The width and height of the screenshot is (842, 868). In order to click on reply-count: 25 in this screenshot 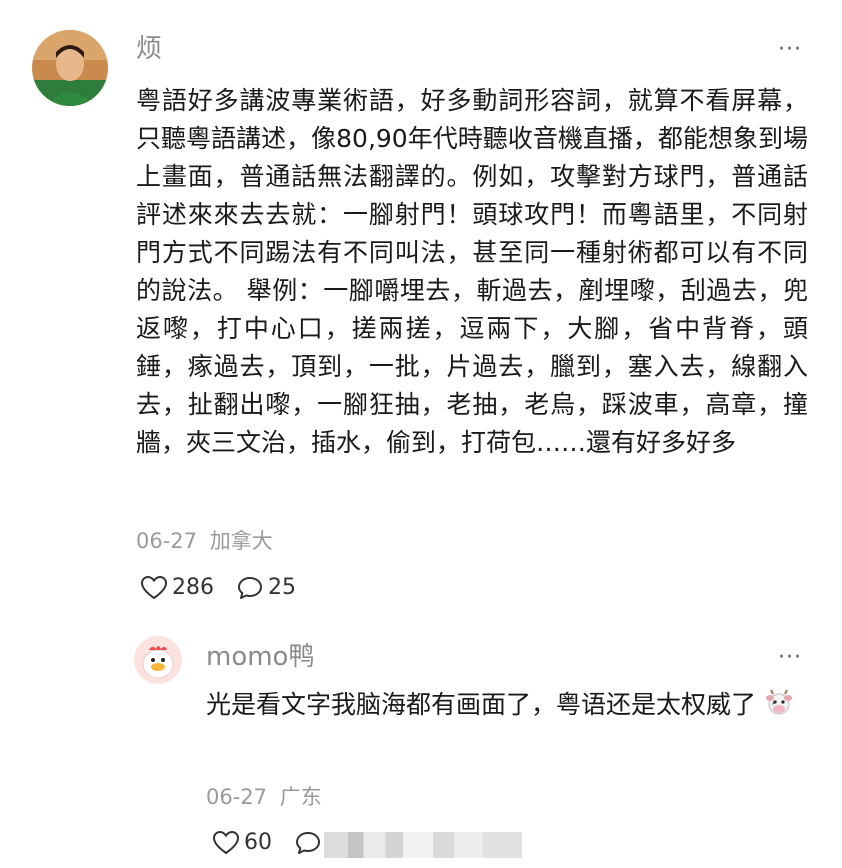, I will do `click(282, 587)`.